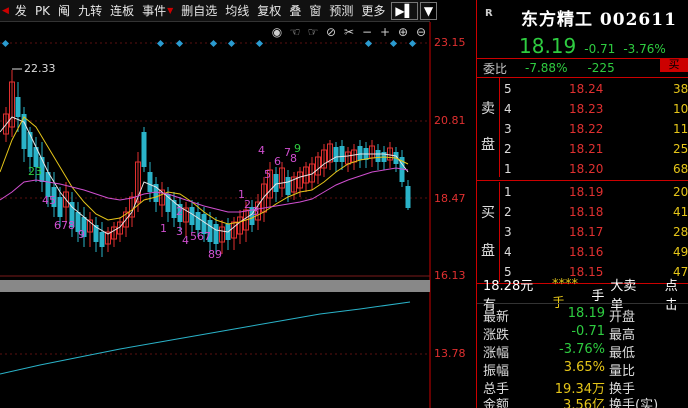 This screenshot has width=688, height=408. Describe the element at coordinates (584, 367) in the screenshot. I see `stat-value: 3.65%` at that location.